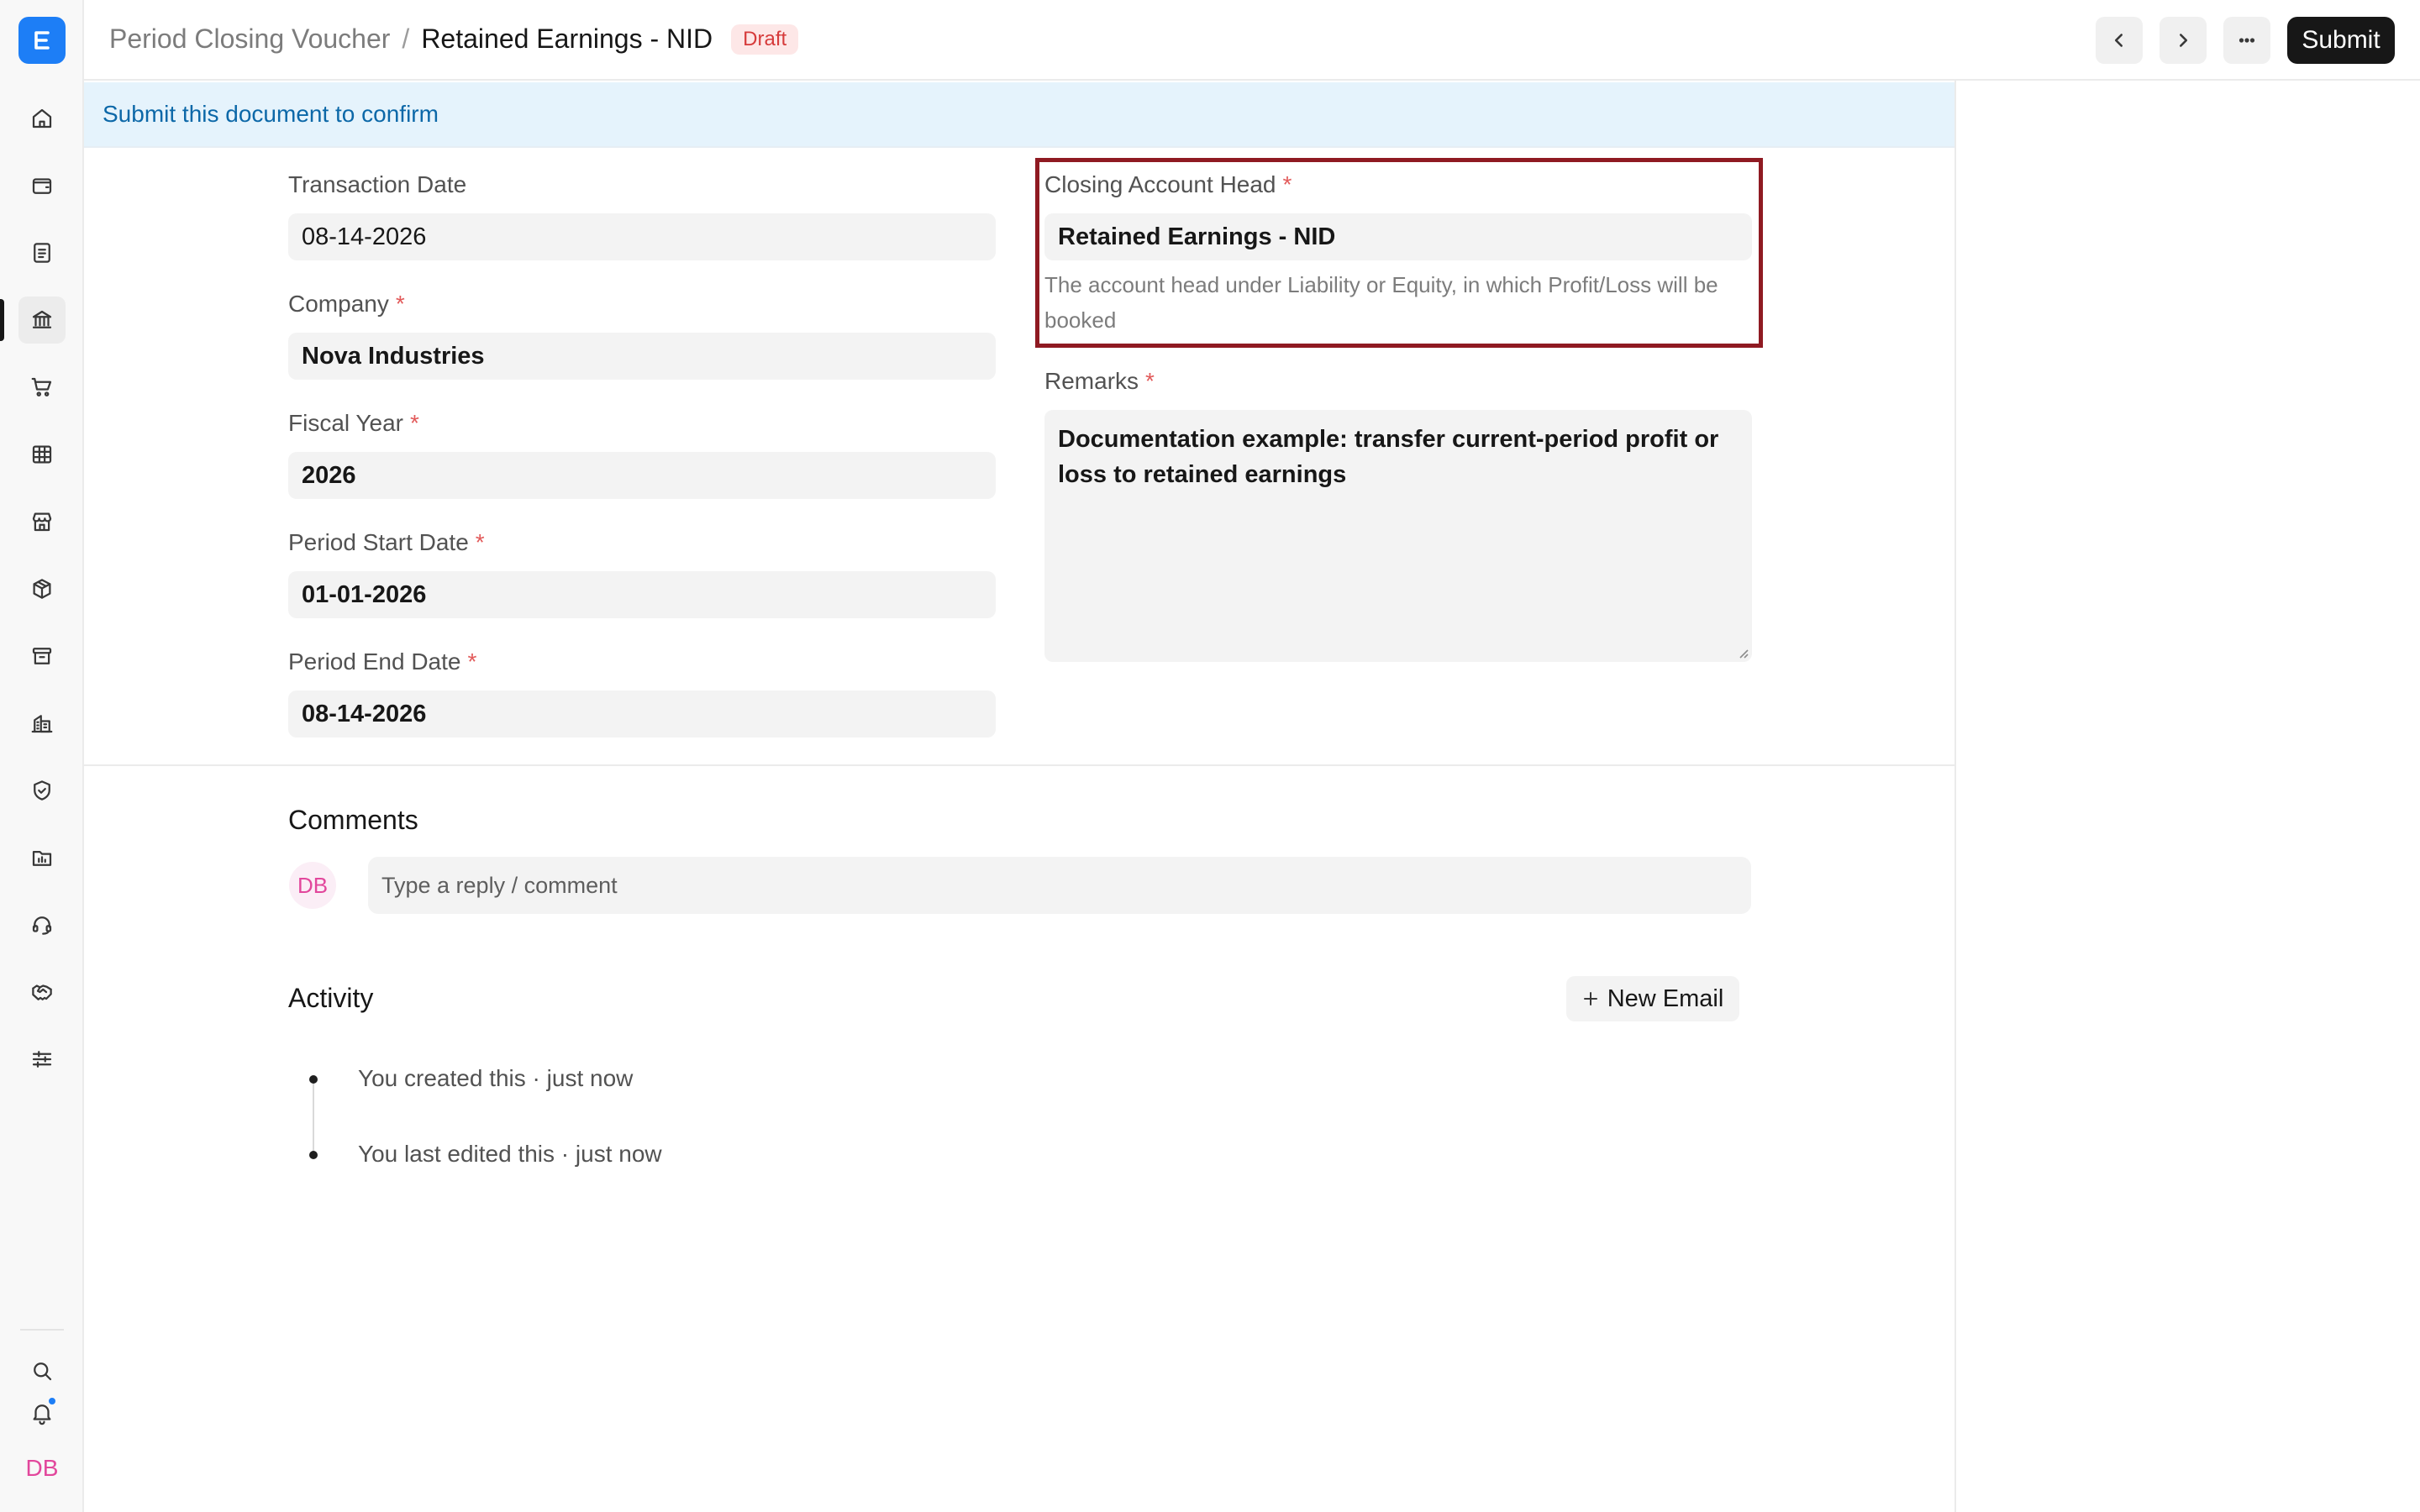 The width and height of the screenshot is (2420, 1512). I want to click on period-start-date-input: 01-01-2026, so click(642, 594).